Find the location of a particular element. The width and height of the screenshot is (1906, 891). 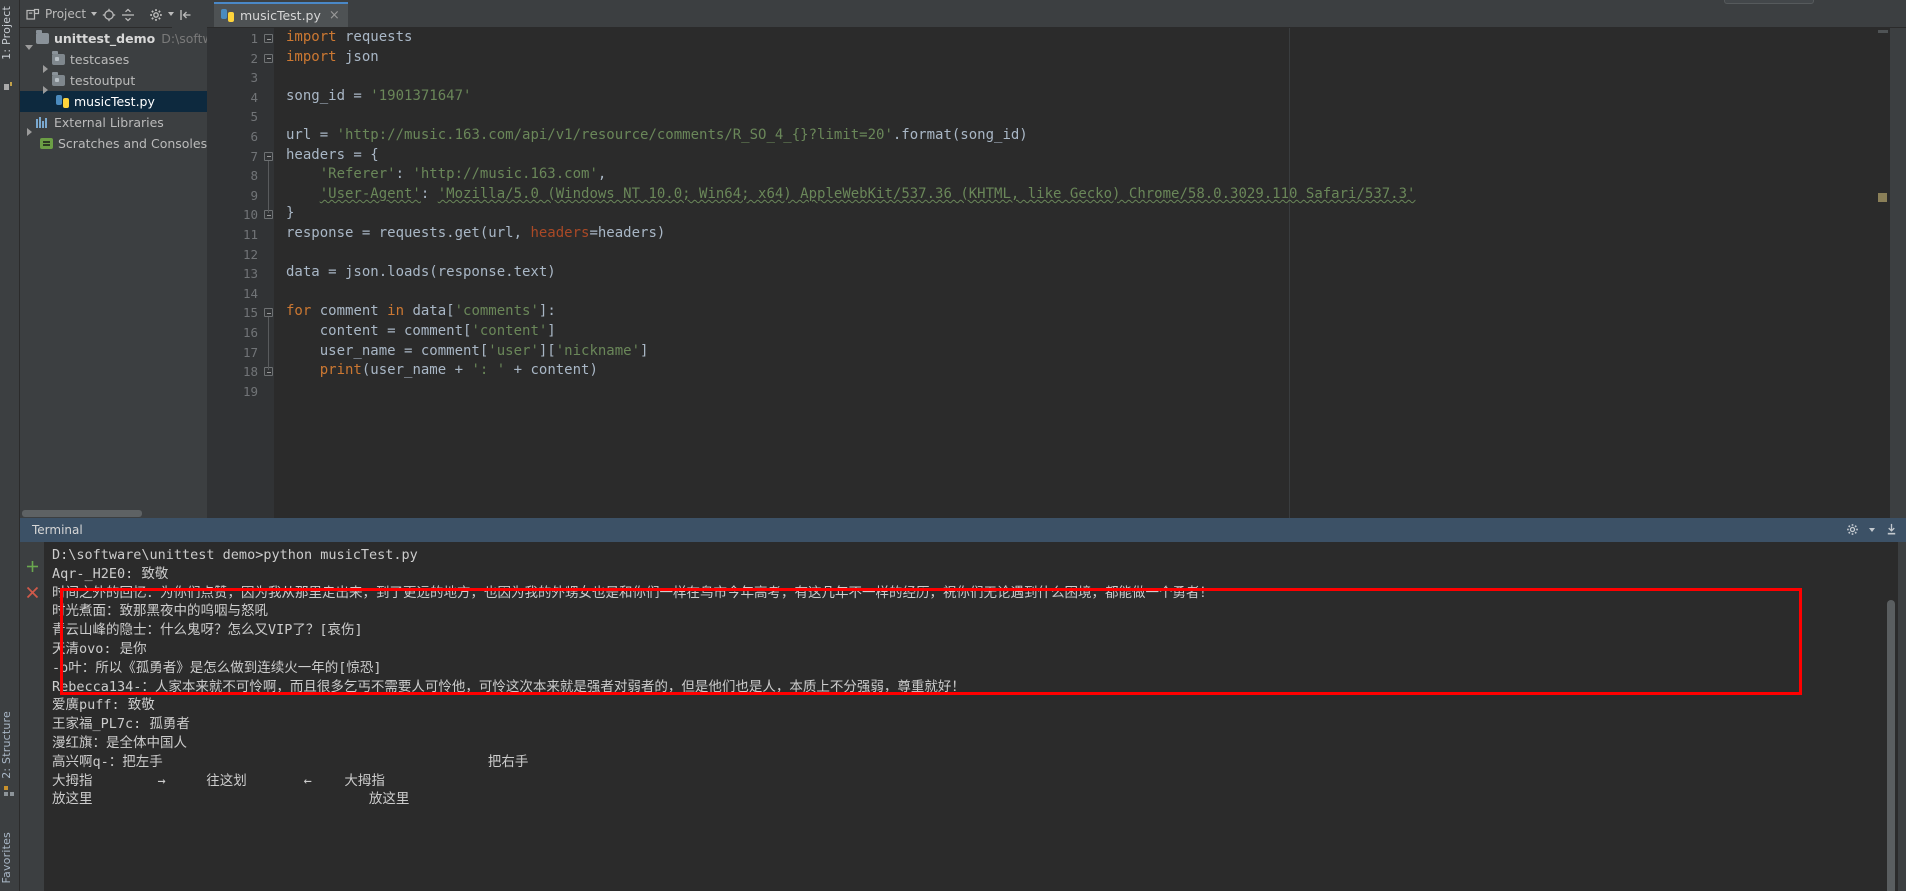

tree-label: unittest_demo is located at coordinates (105, 38).